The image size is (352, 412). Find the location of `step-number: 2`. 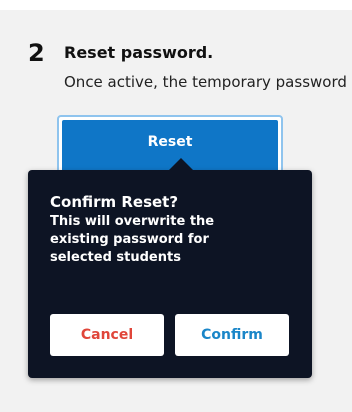

step-number: 2 is located at coordinates (36, 53).